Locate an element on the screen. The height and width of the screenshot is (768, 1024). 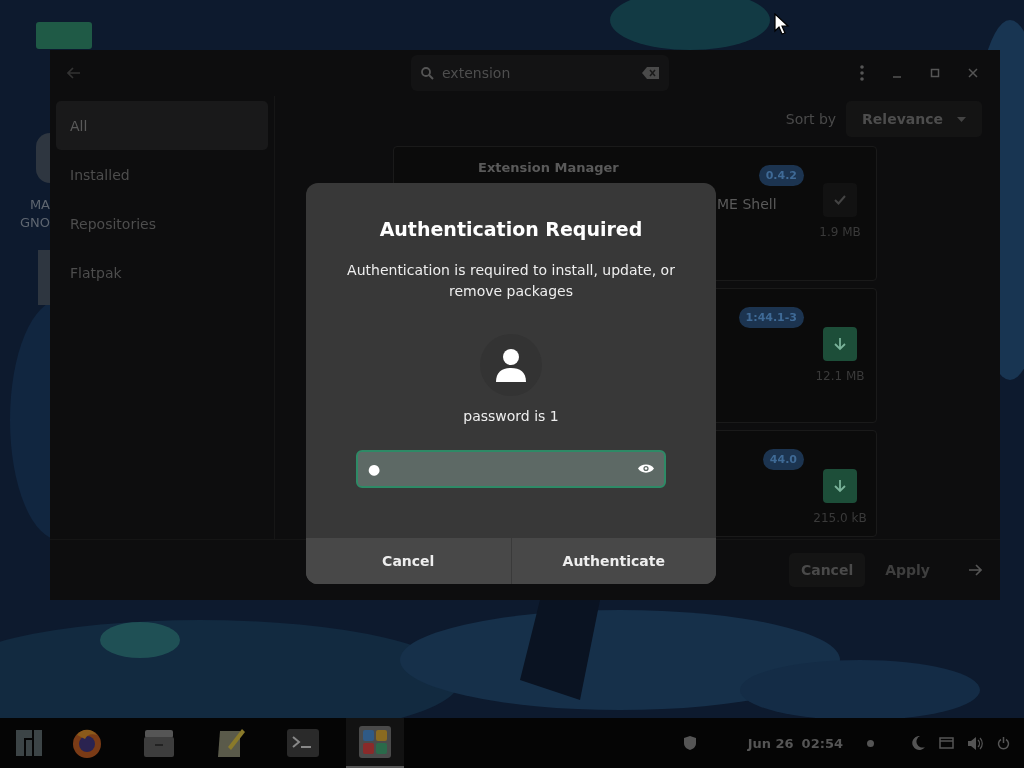
desktop-icon-label: MA is located at coordinates (39, 205).